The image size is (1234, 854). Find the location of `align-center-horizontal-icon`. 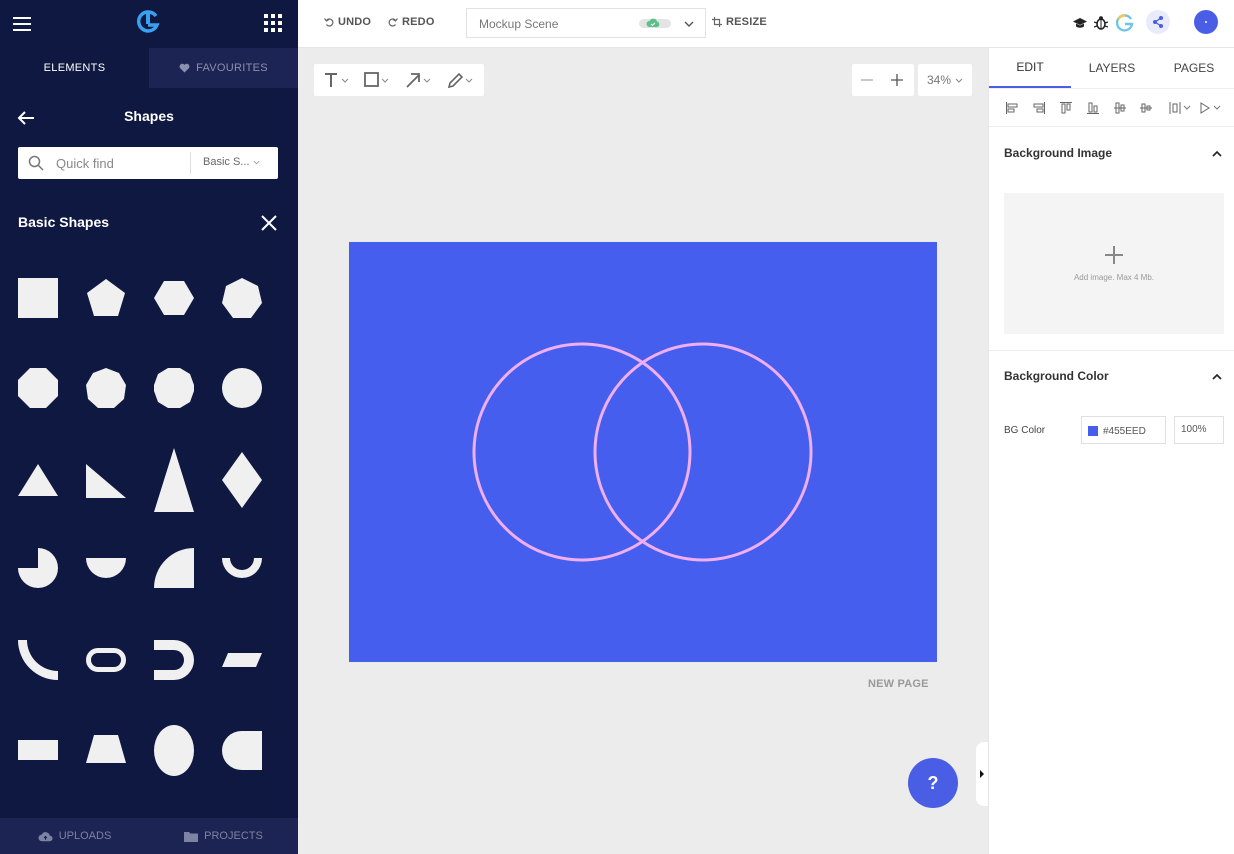

align-center-horizontal-icon is located at coordinates (1146, 108).